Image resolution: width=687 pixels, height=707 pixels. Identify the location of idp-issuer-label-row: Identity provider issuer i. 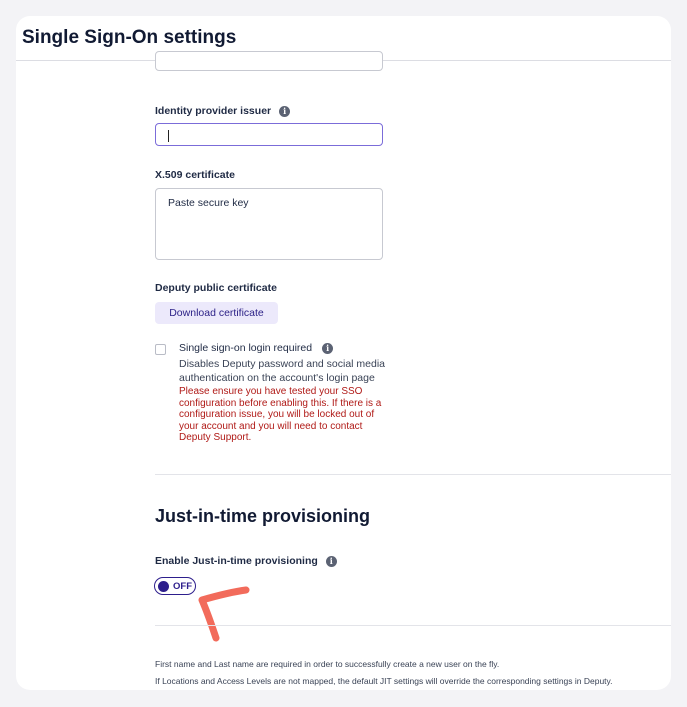
(223, 111).